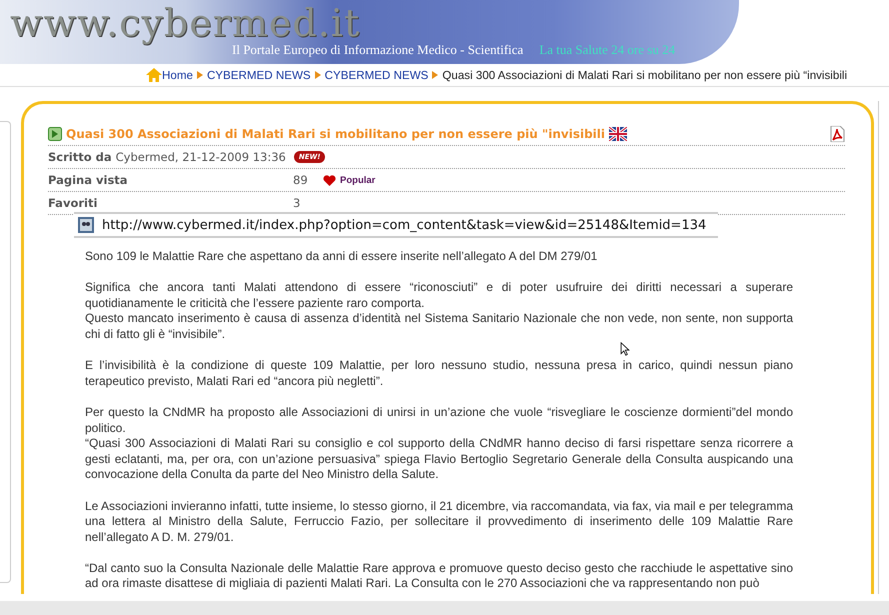 The width and height of the screenshot is (889, 615). Describe the element at coordinates (297, 203) in the screenshot. I see `meta-value: 3` at that location.